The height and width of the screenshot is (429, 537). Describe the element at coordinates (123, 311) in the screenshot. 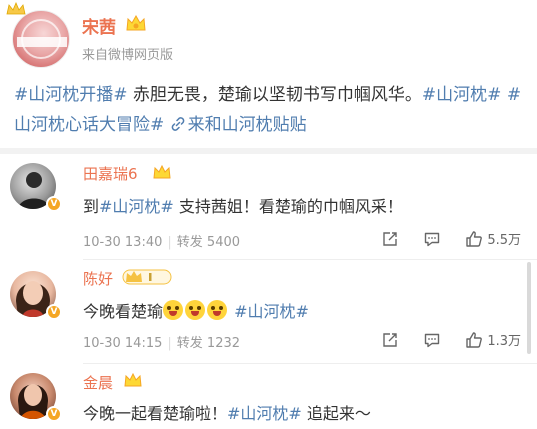

I see `comment-text-prefix: 今晚看楚瑜` at that location.